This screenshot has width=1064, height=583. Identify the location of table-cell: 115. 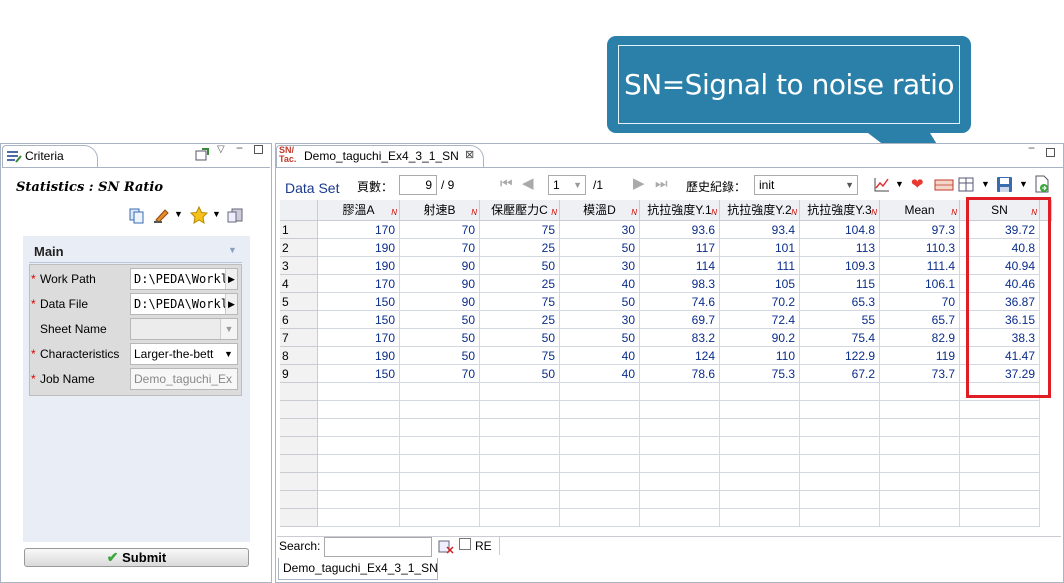
(840, 284).